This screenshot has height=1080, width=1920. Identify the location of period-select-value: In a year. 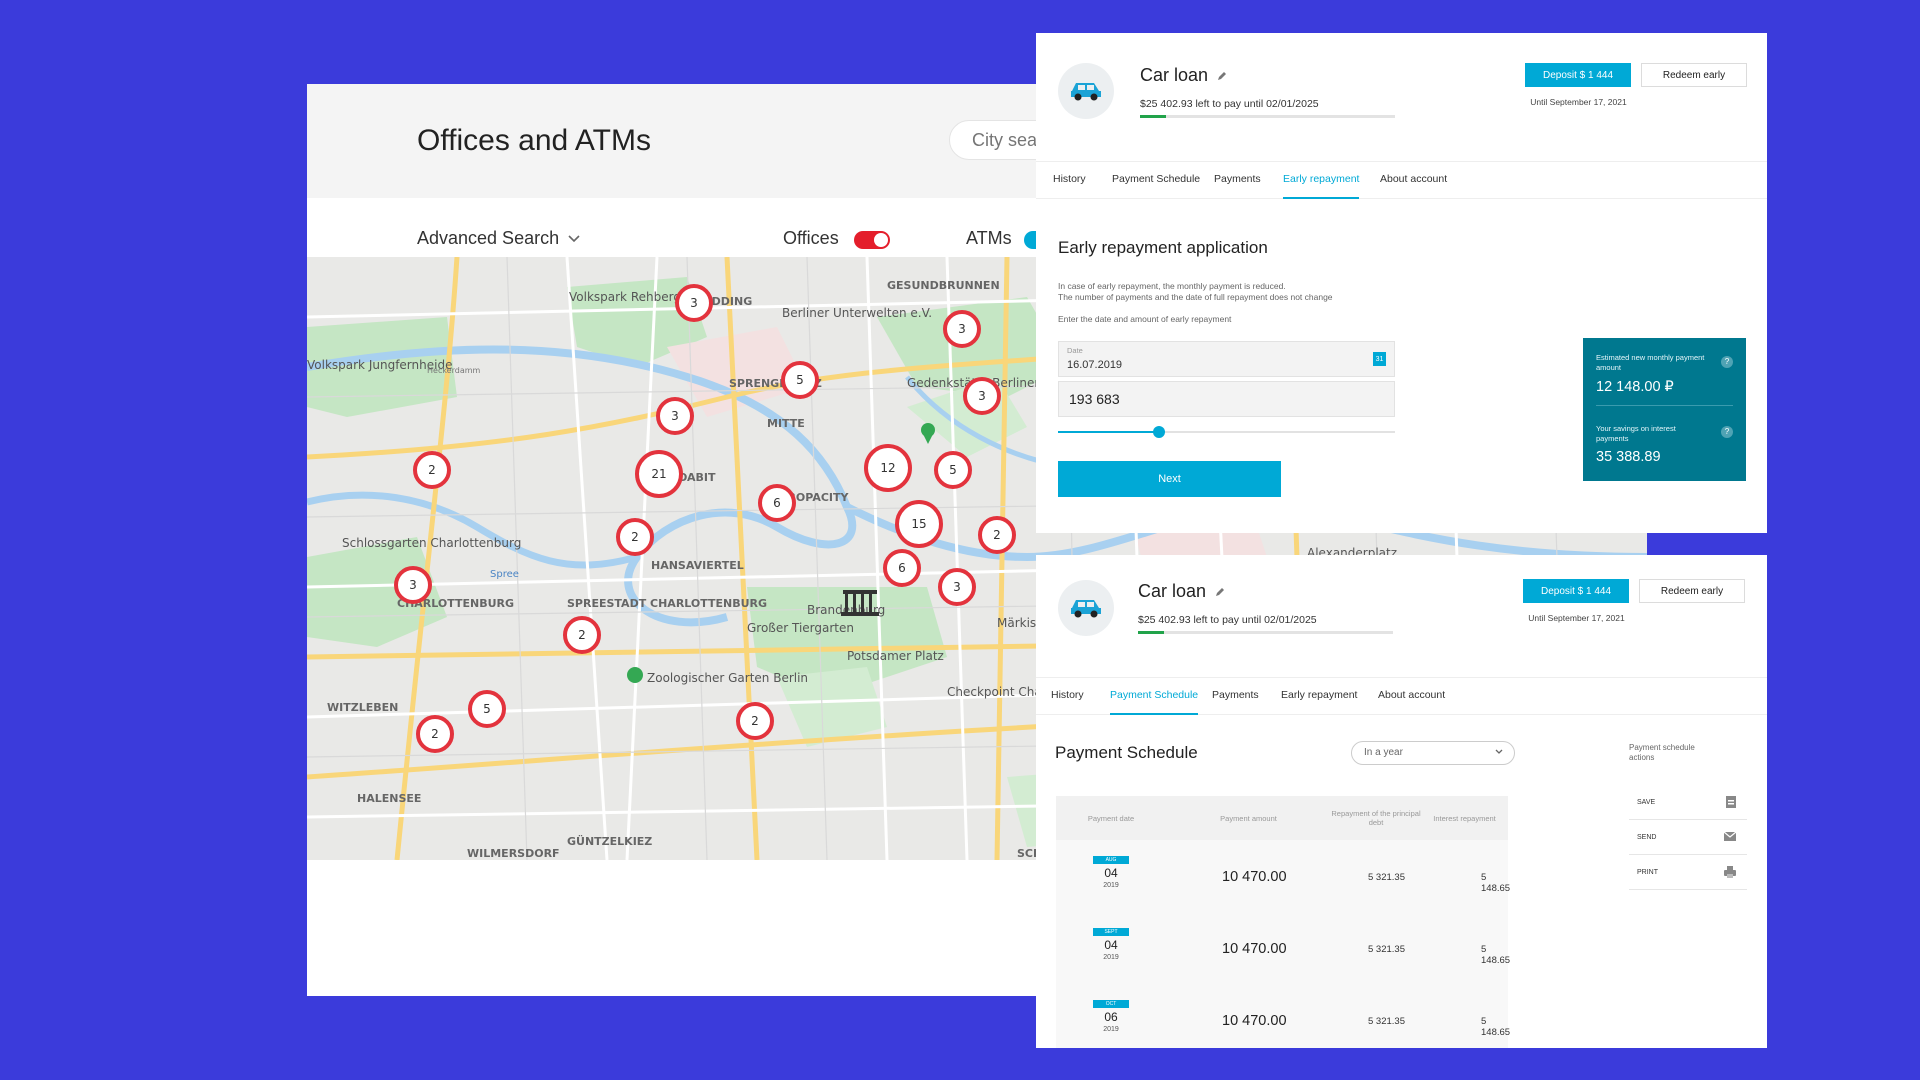
(1383, 752).